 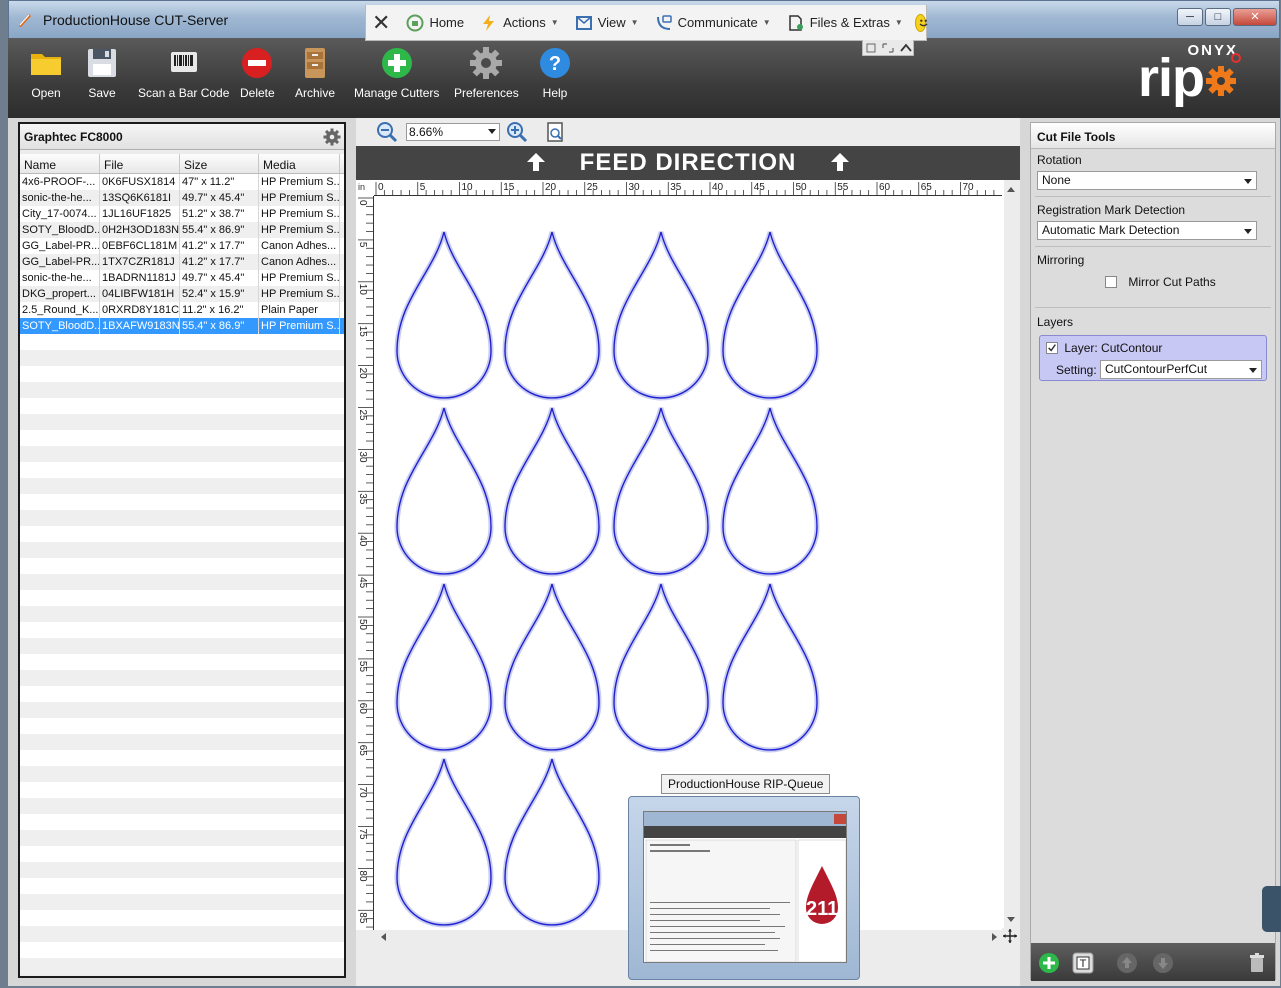 What do you see at coordinates (1111, 282) in the screenshot?
I see `mirror-cut-paths-checkbox` at bounding box center [1111, 282].